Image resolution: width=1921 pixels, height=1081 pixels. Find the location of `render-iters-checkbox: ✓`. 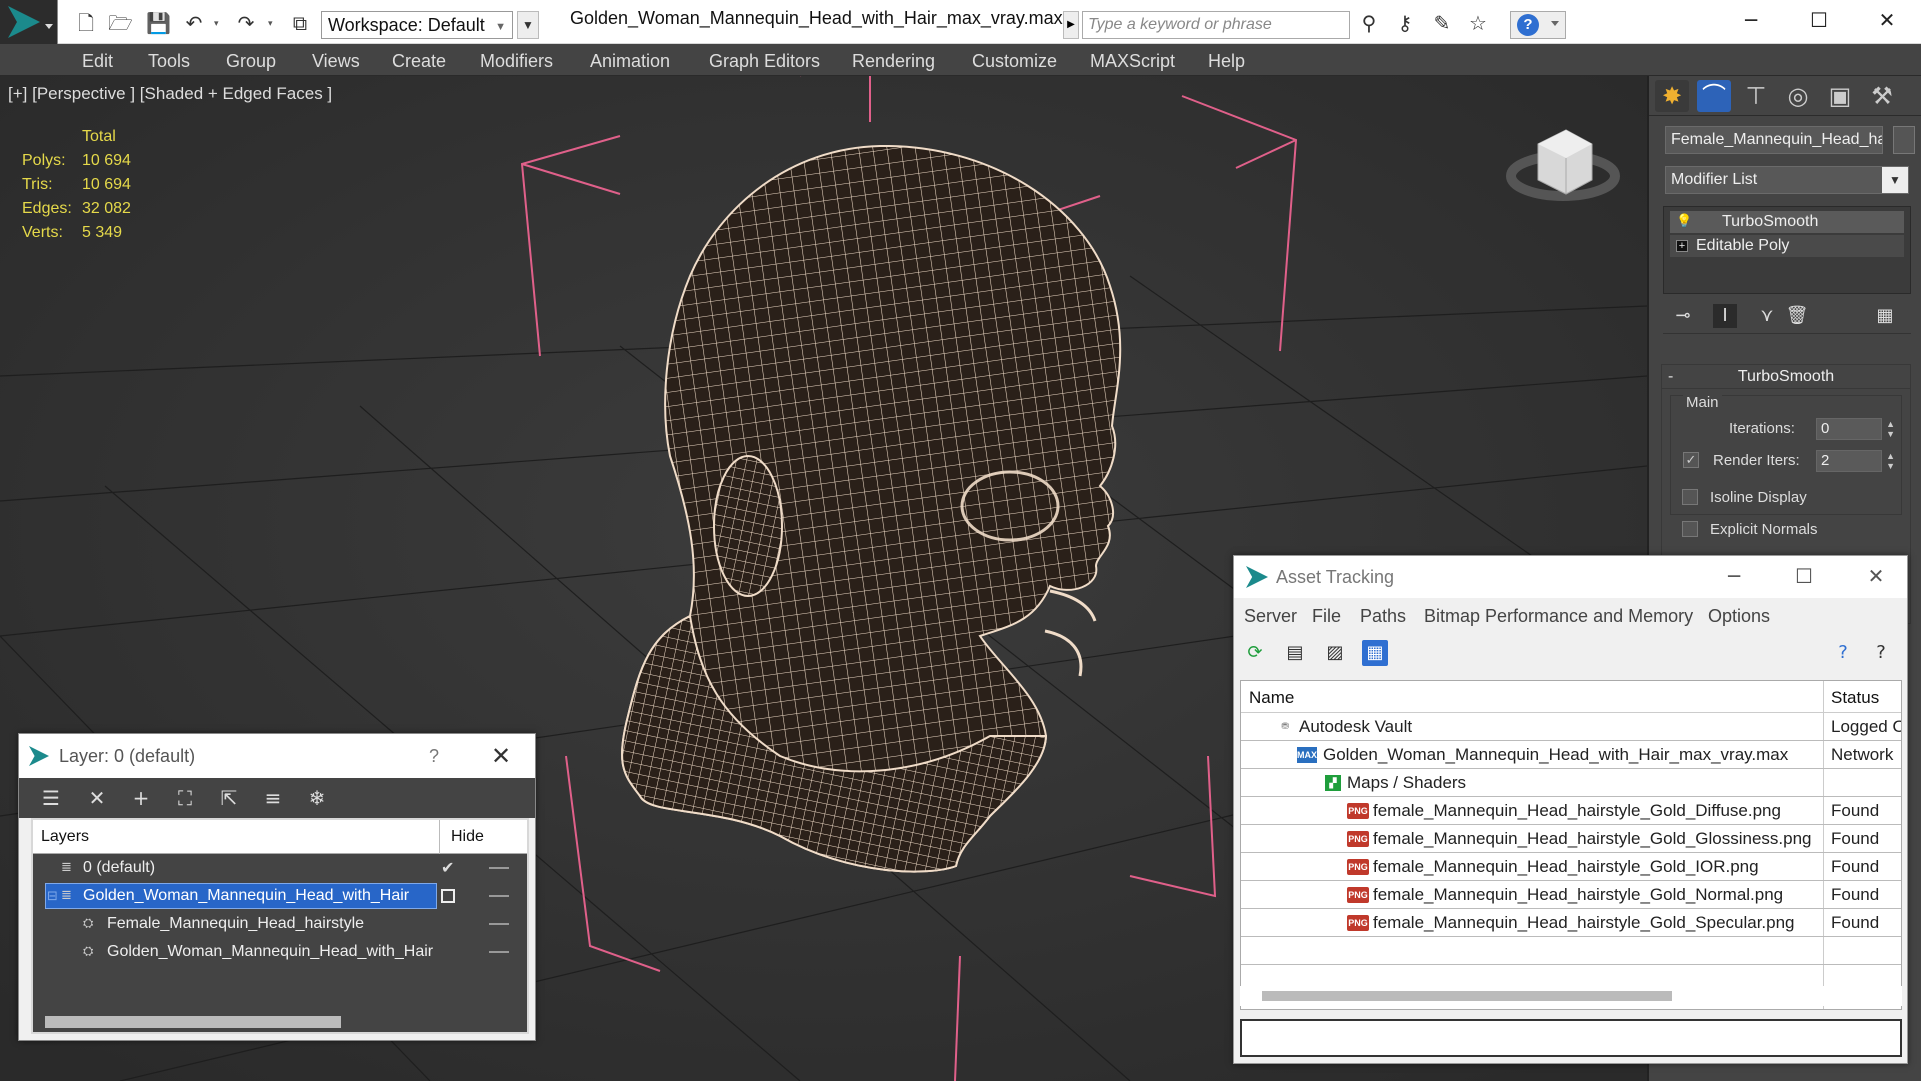

render-iters-checkbox: ✓ is located at coordinates (1691, 460).